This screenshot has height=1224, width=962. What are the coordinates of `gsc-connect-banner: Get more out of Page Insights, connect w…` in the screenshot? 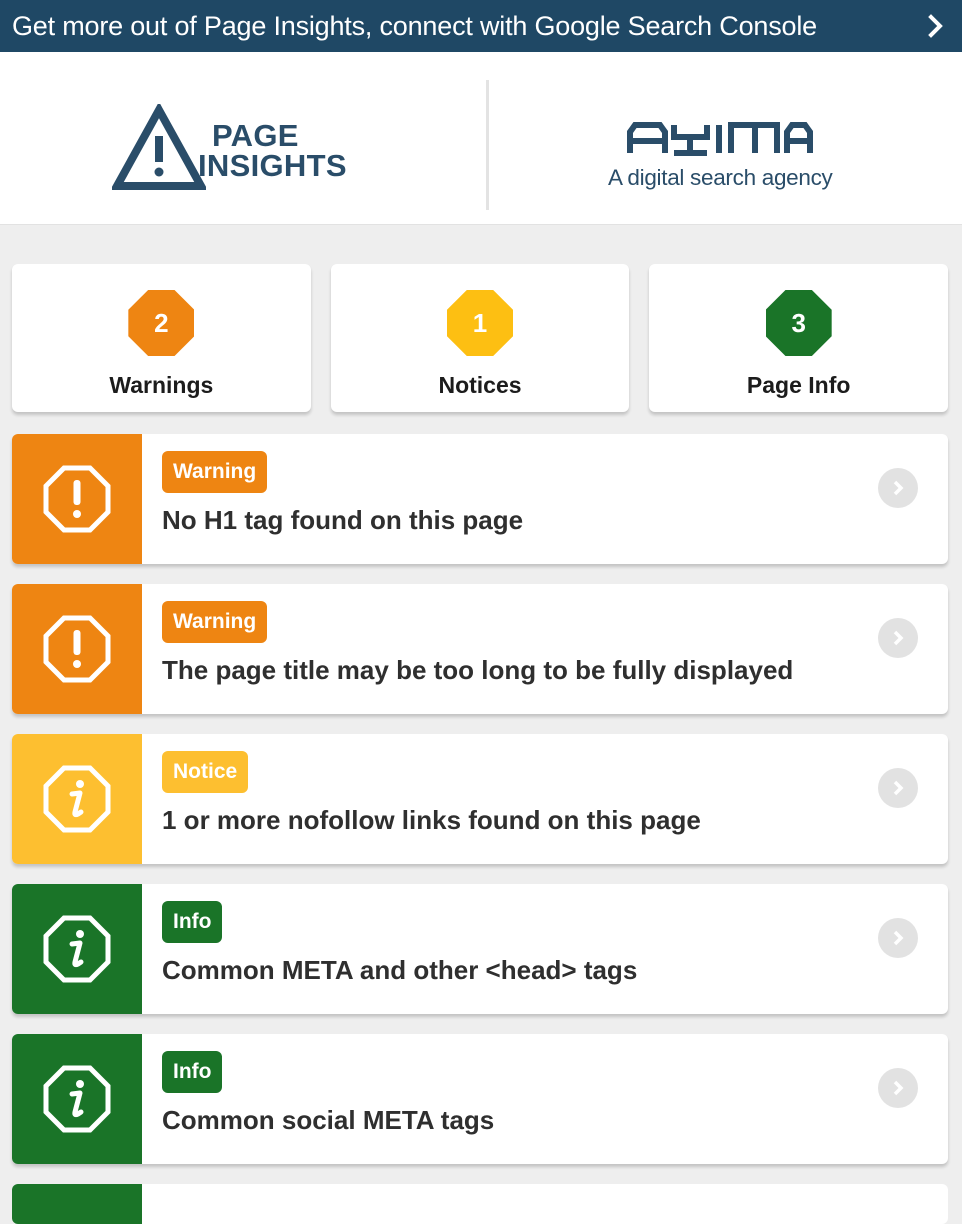 It's located at (481, 26).